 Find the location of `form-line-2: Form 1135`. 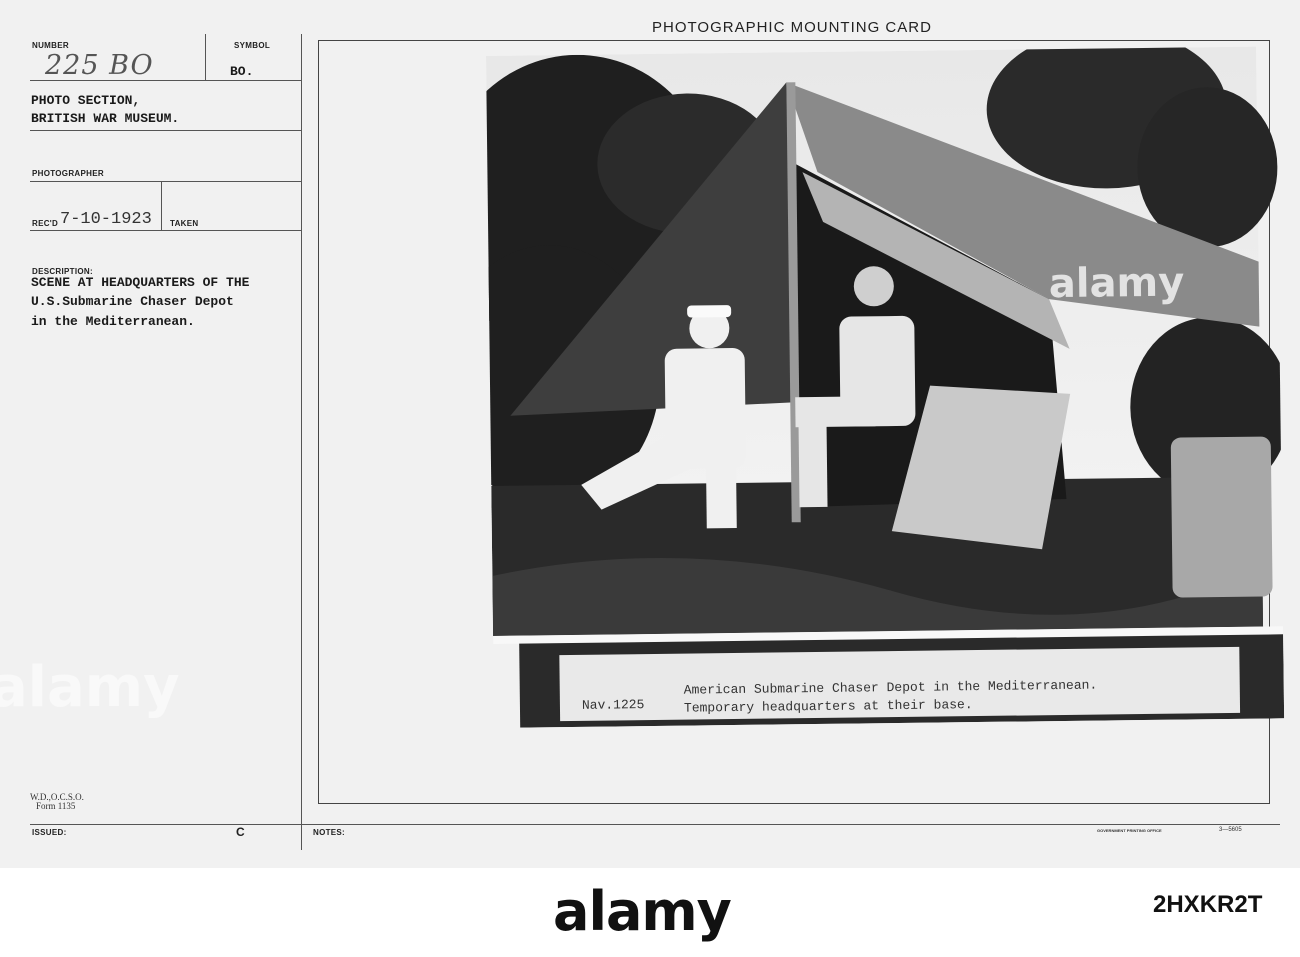

form-line-2: Form 1135 is located at coordinates (56, 806).